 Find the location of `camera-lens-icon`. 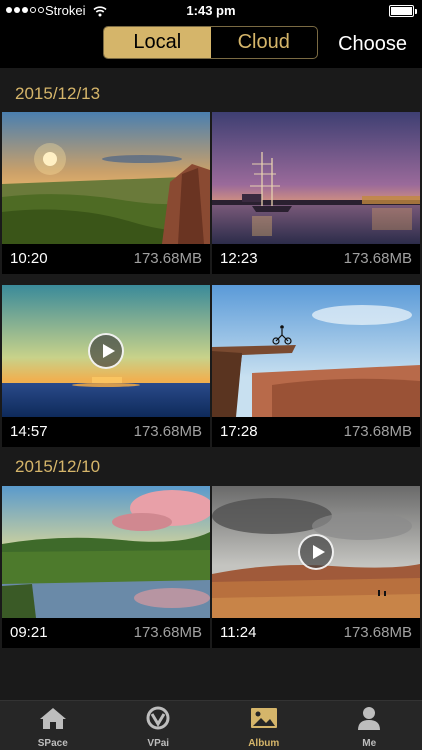

camera-lens-icon is located at coordinates (158, 720).